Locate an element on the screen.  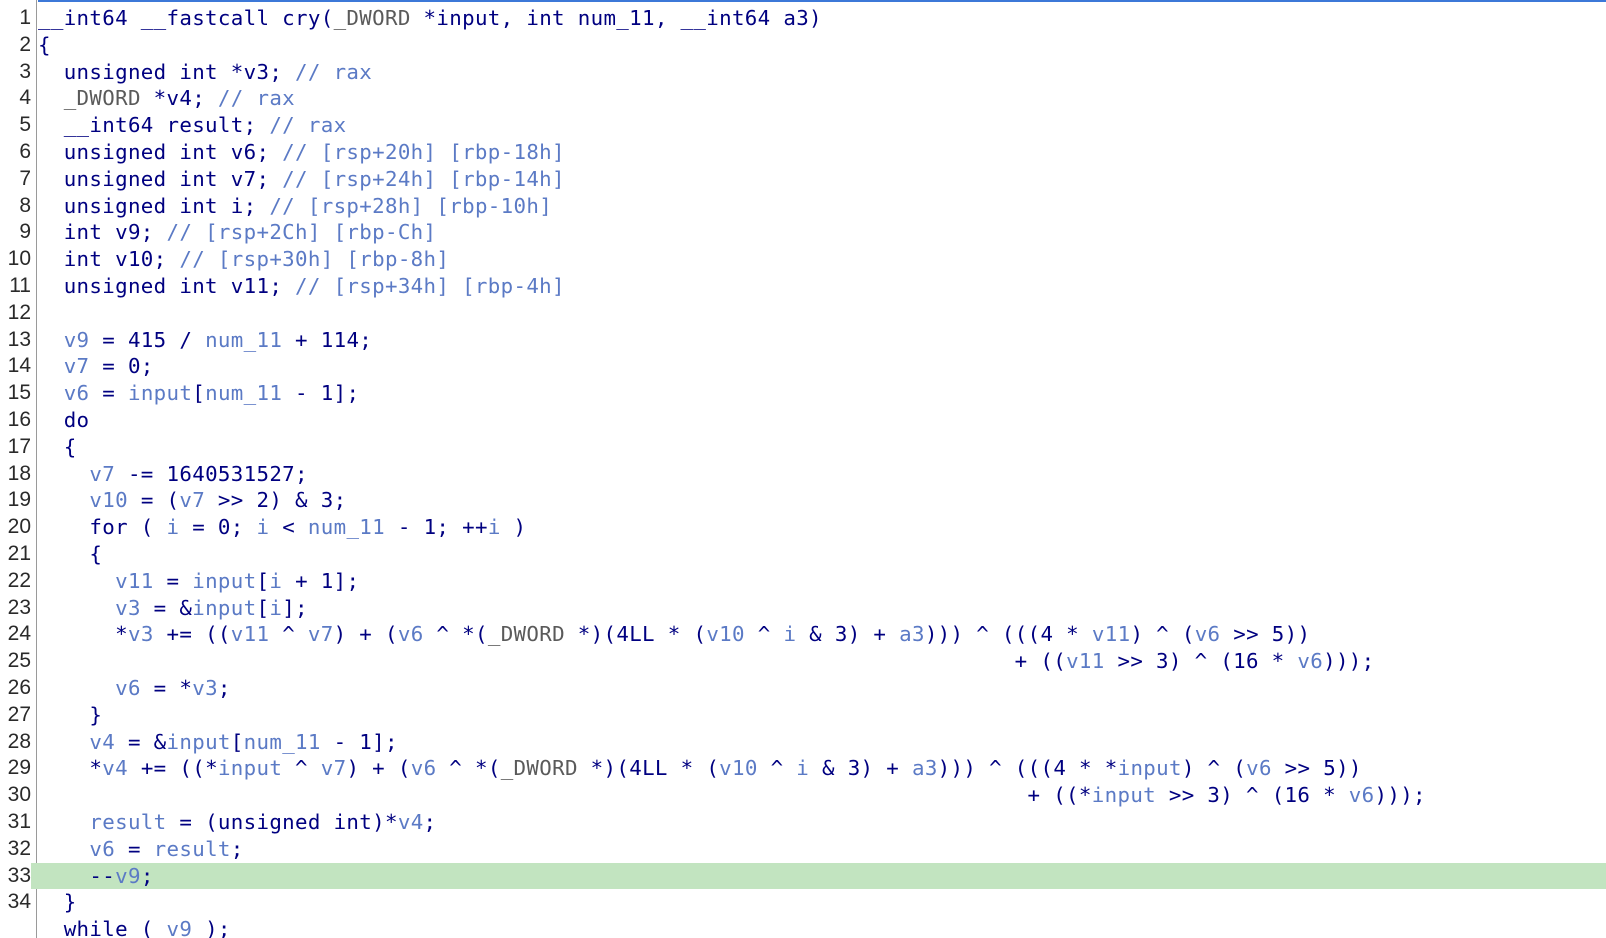
code-token: do is located at coordinates (63, 420).